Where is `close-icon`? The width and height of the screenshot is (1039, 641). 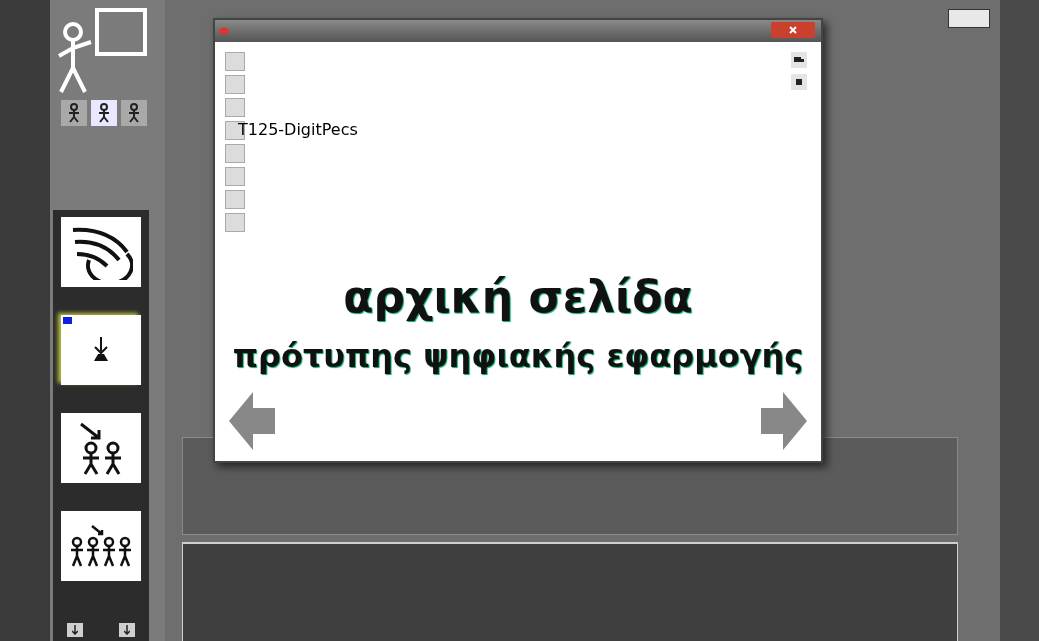 close-icon is located at coordinates (793, 30).